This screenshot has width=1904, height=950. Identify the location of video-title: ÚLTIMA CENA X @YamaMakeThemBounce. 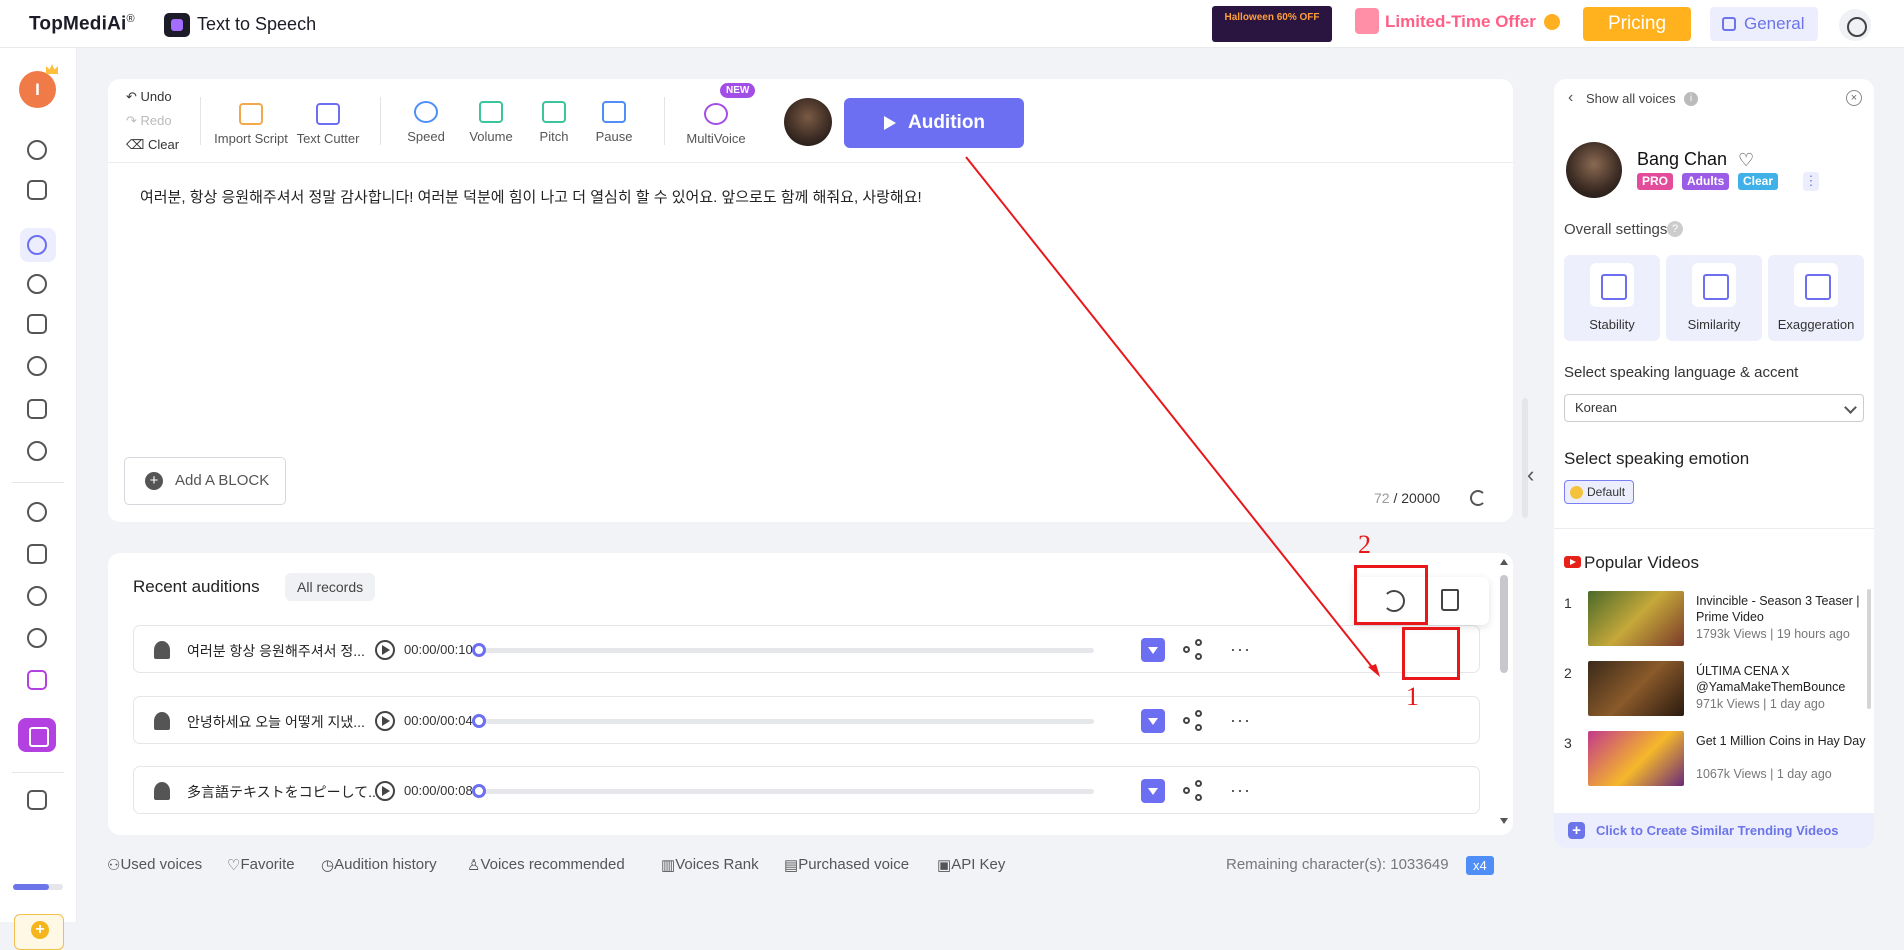
(1781, 679).